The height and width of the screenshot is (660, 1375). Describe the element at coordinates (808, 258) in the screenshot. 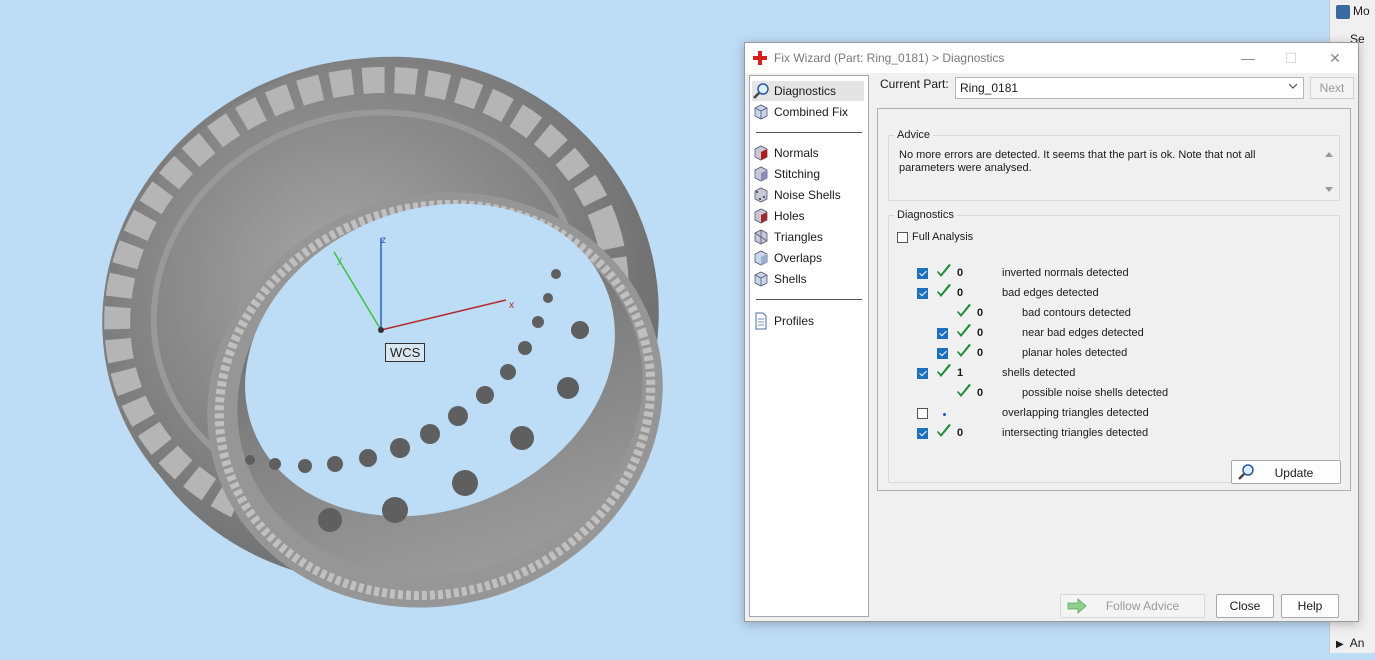

I see `nav-item-overlaps: Overlaps` at that location.